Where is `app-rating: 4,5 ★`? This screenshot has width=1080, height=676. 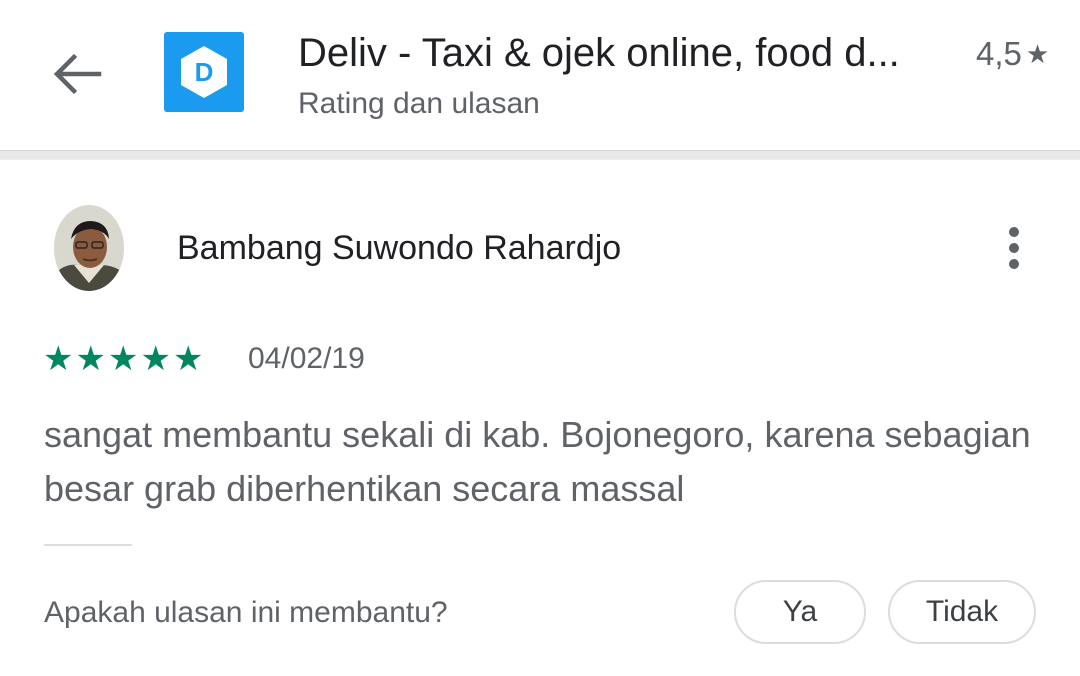 app-rating: 4,5 ★ is located at coordinates (1012, 54).